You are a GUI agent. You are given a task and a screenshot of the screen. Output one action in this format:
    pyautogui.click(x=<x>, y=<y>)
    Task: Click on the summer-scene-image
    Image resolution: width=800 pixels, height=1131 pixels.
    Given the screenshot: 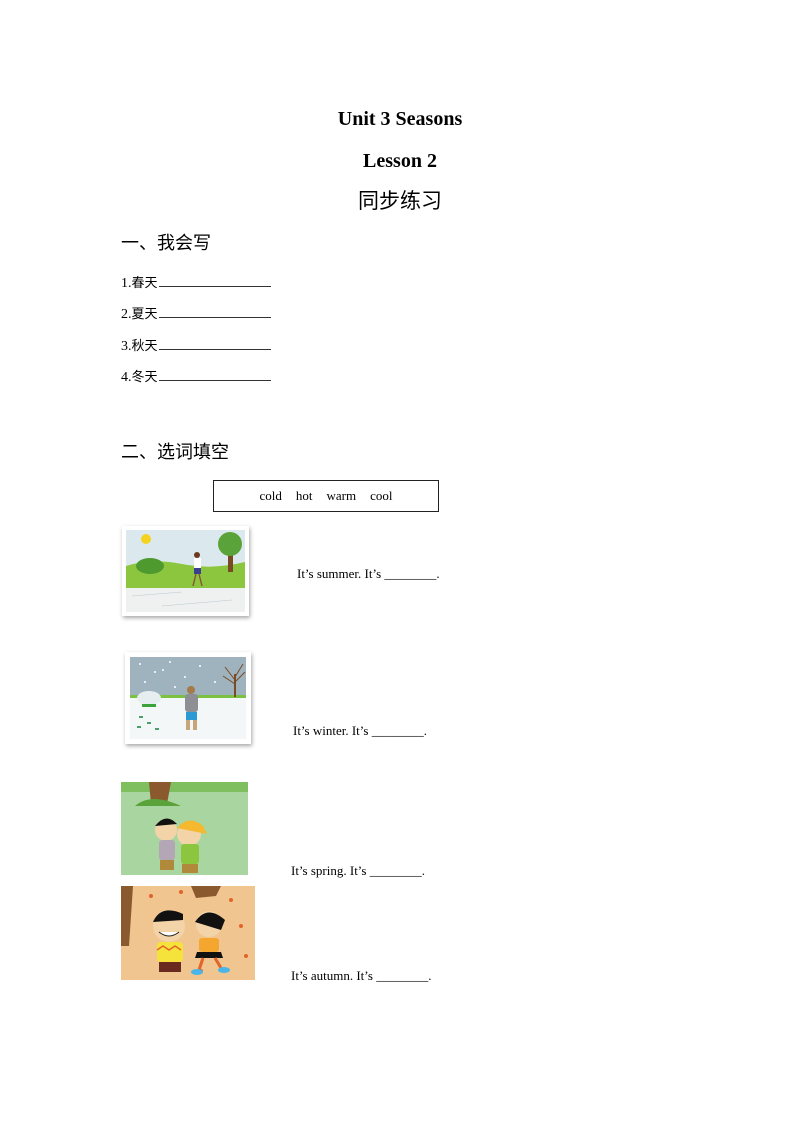 What is the action you would take?
    pyautogui.click(x=185, y=571)
    